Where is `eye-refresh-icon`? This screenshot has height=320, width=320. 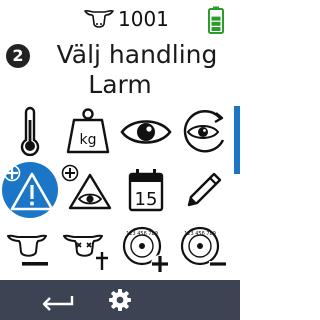
eye-refresh-icon is located at coordinates (204, 131).